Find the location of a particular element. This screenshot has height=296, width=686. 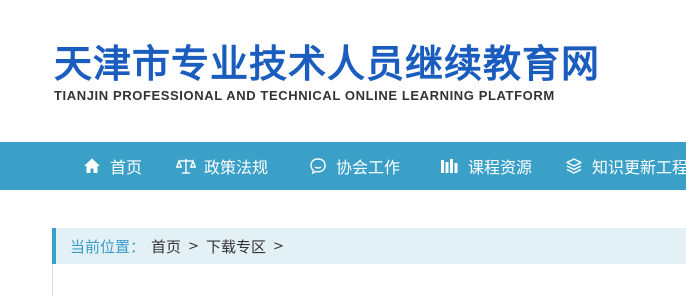

nav-item-courses: 课程资源 is located at coordinates (486, 166).